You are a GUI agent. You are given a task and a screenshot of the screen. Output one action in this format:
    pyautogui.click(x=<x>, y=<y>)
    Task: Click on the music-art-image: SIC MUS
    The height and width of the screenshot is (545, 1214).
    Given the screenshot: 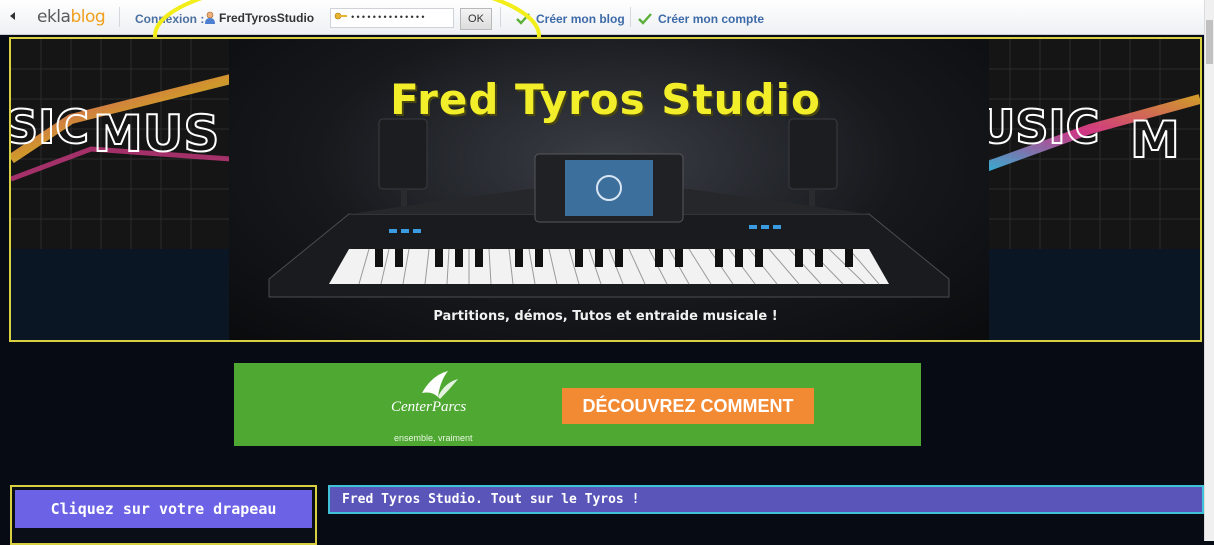 What is the action you would take?
    pyautogui.click(x=121, y=144)
    